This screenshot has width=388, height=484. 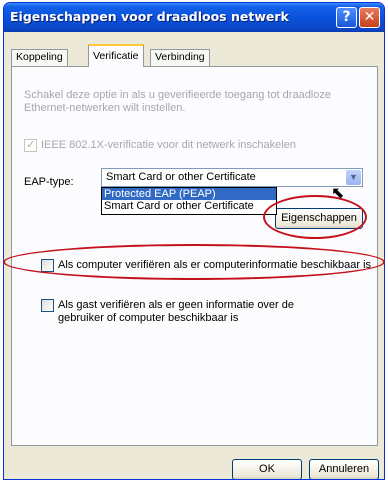 What do you see at coordinates (353, 177) in the screenshot?
I see `dropdown-arrow-icon: ▼` at bounding box center [353, 177].